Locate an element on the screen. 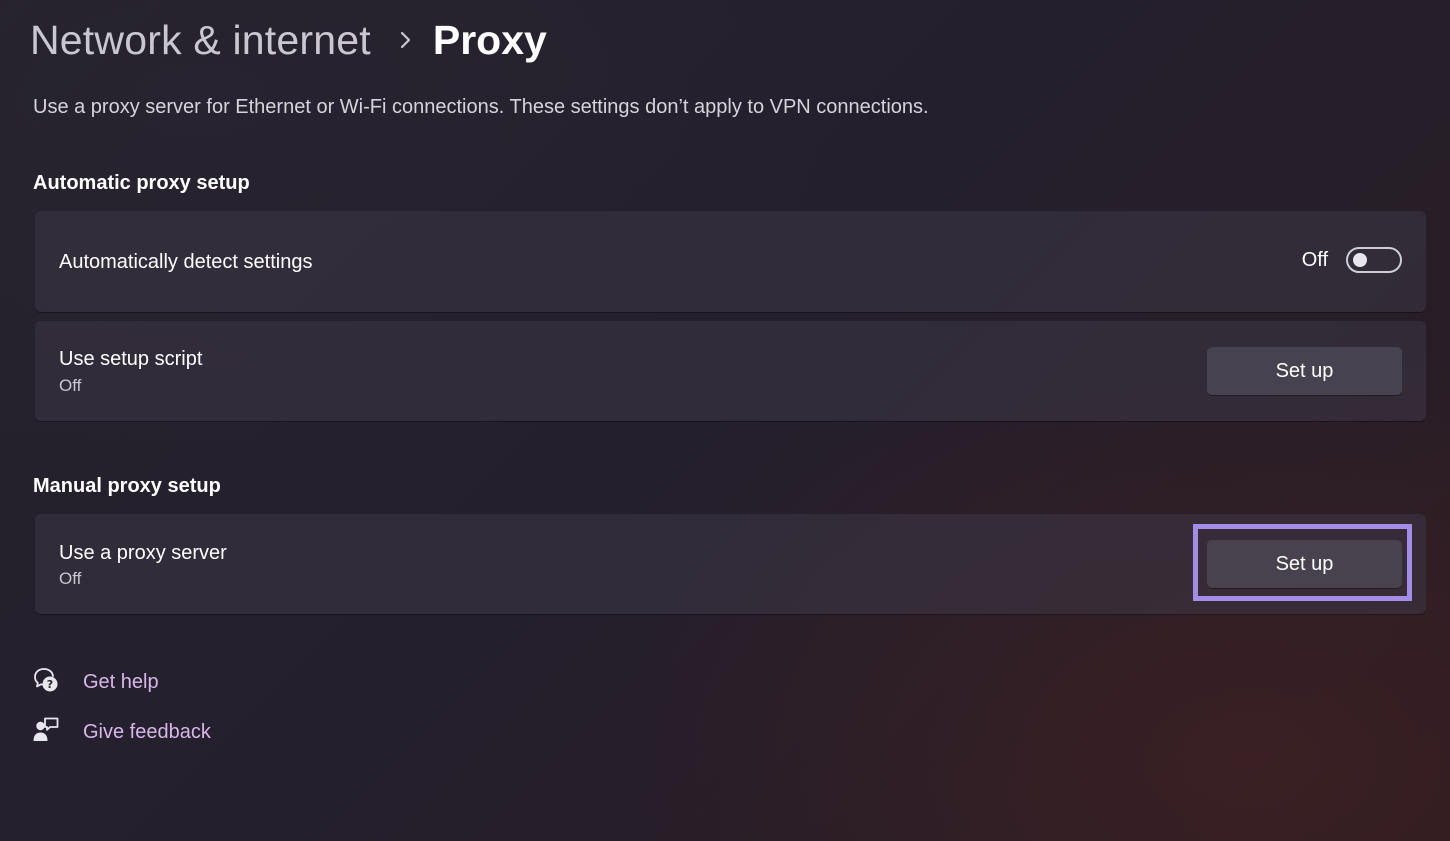 The height and width of the screenshot is (841, 1450). manual-proxy-heading: Manual proxy setup is located at coordinates (127, 486).